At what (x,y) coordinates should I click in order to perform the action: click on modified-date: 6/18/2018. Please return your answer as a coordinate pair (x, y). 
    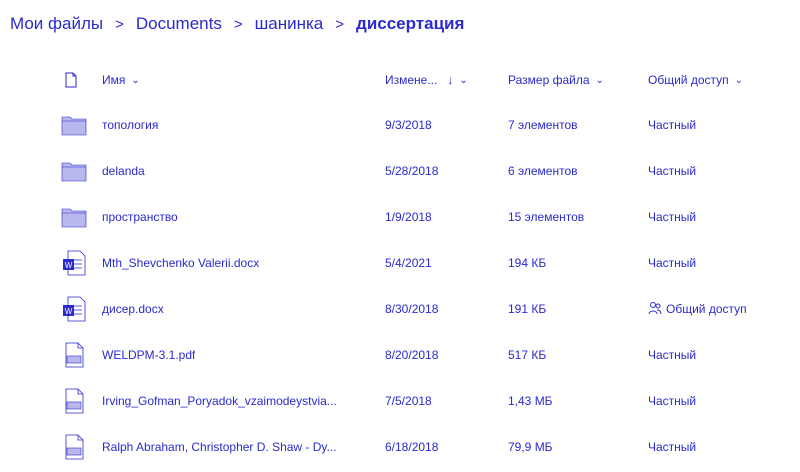
    Looking at the image, I should click on (412, 447).